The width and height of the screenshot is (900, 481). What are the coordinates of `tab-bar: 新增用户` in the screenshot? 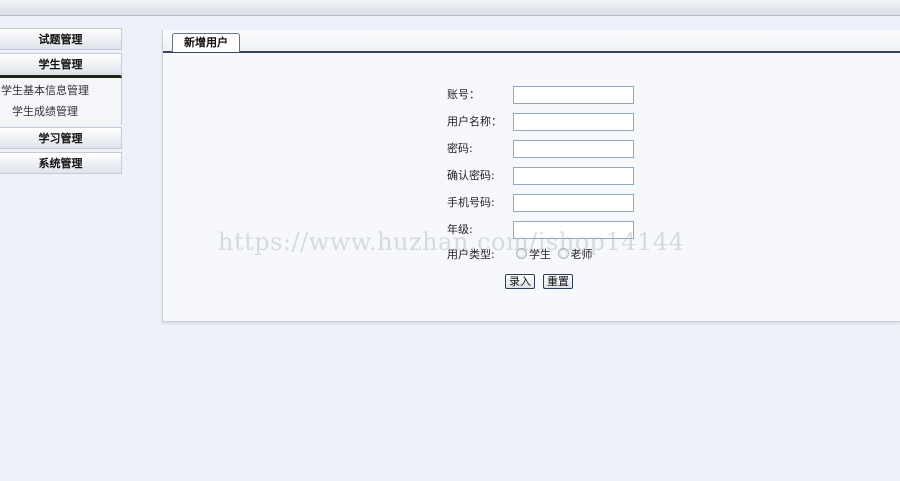 It's located at (531, 41).